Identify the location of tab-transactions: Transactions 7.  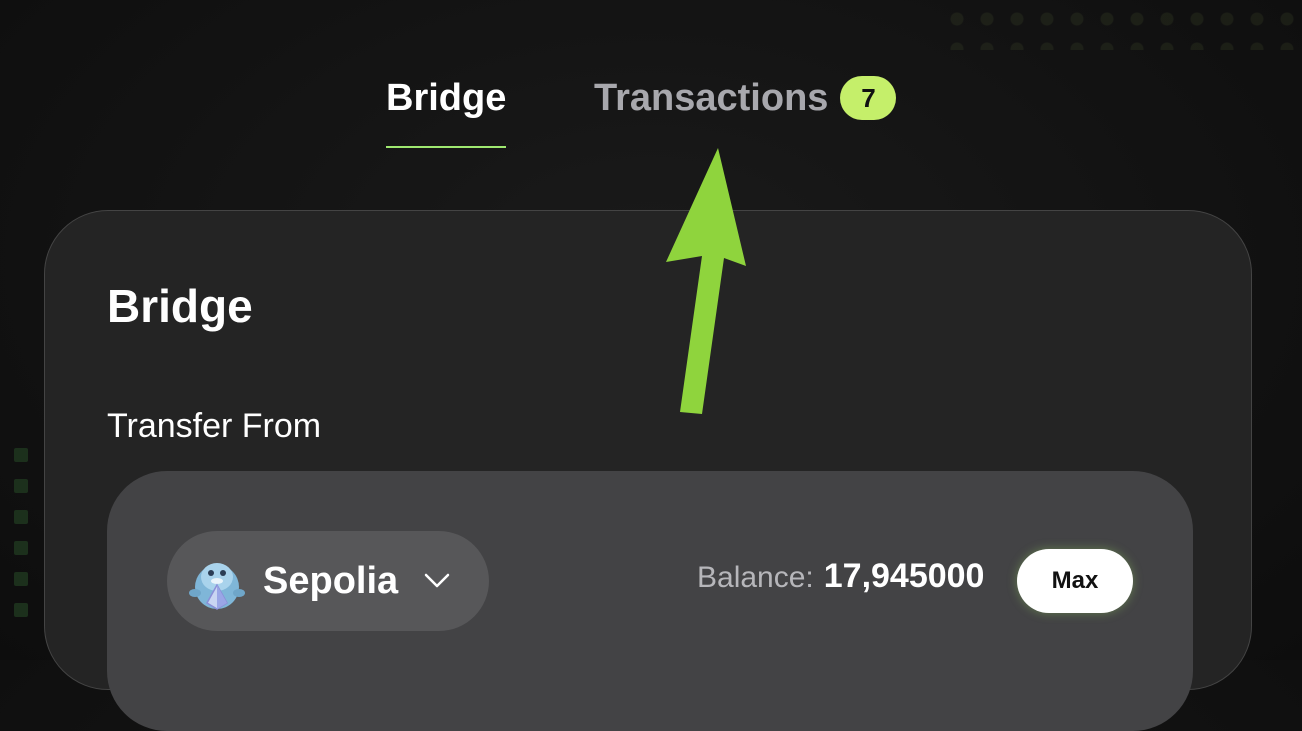
(745, 98).